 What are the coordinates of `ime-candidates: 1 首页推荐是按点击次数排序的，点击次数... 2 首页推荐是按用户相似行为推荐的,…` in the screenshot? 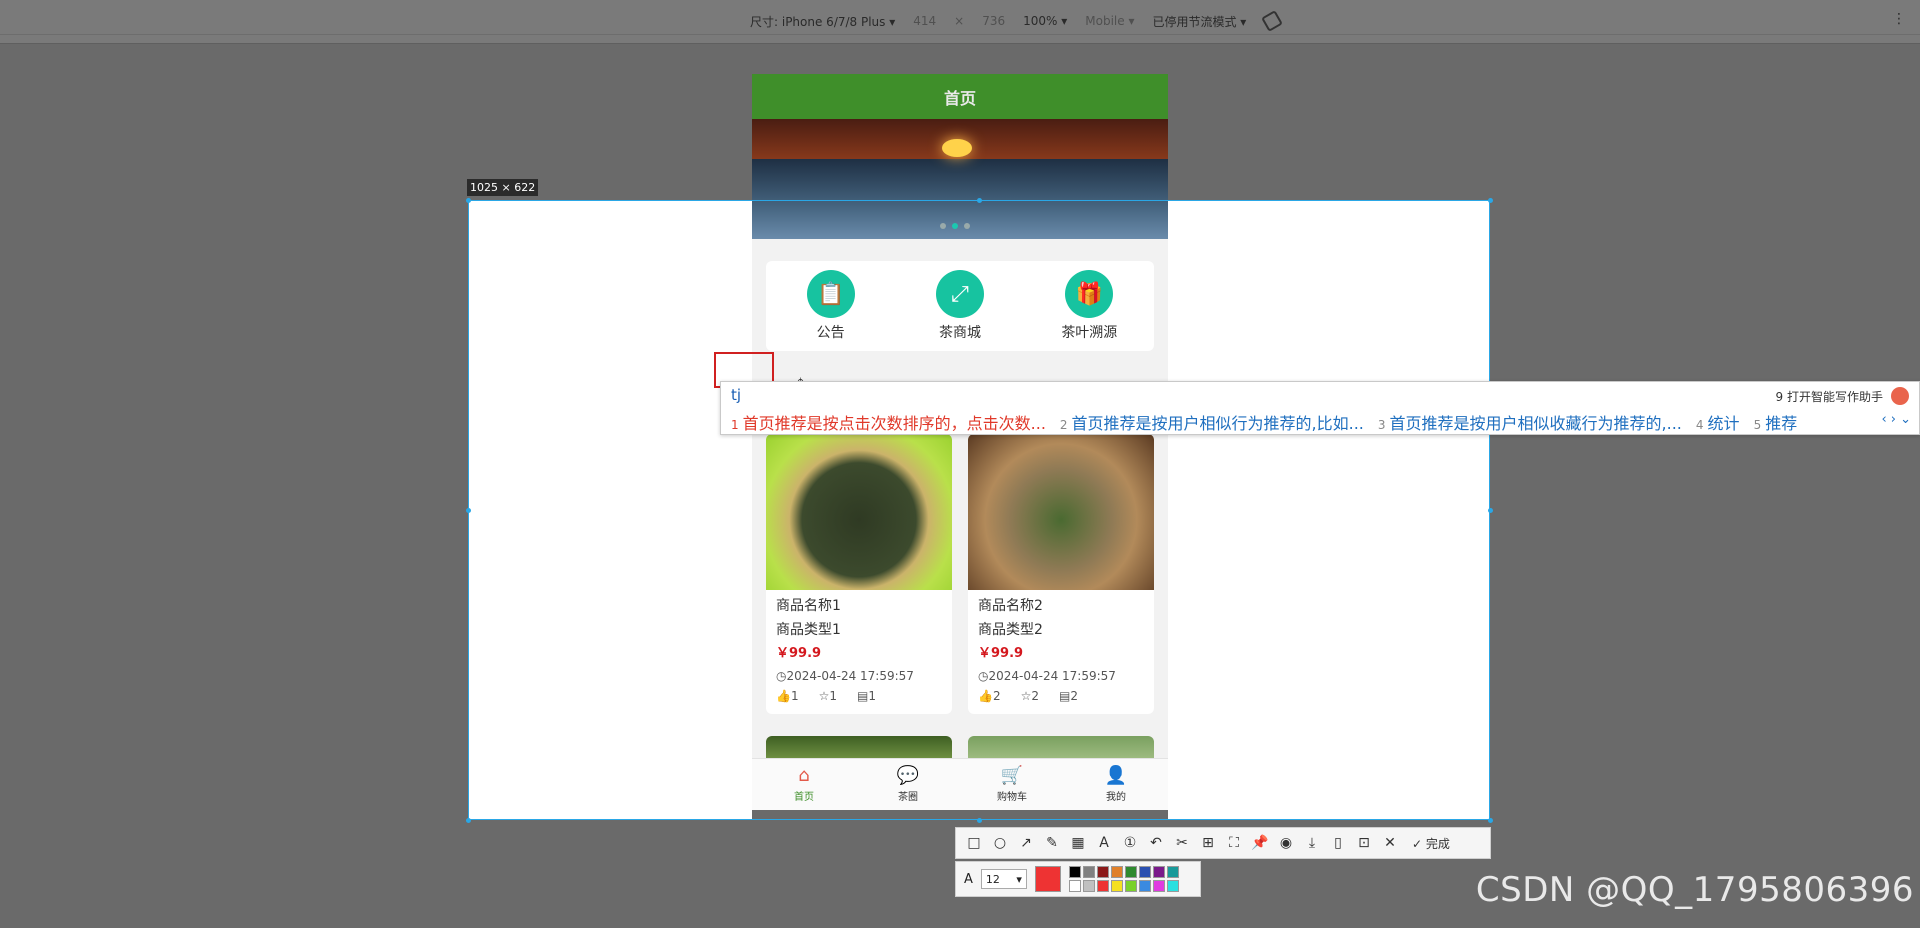 It's located at (1264, 422).